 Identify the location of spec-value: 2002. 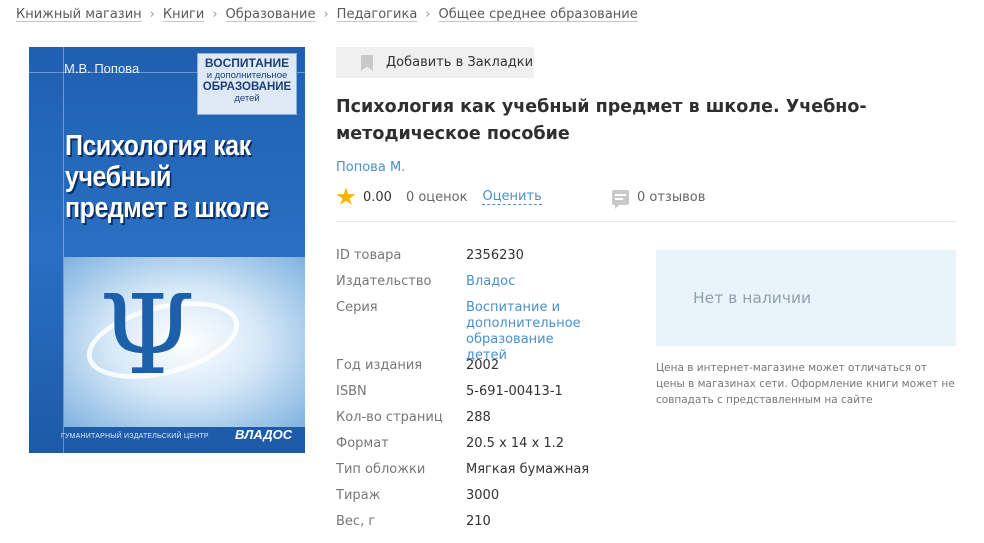
(483, 365).